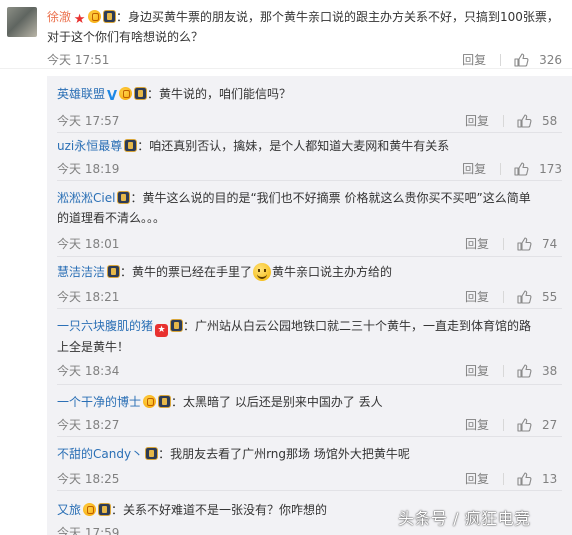 Image resolution: width=572 pixels, height=535 pixels. Describe the element at coordinates (513, 120) in the screenshot. I see `comment-actions: 回复 58` at that location.